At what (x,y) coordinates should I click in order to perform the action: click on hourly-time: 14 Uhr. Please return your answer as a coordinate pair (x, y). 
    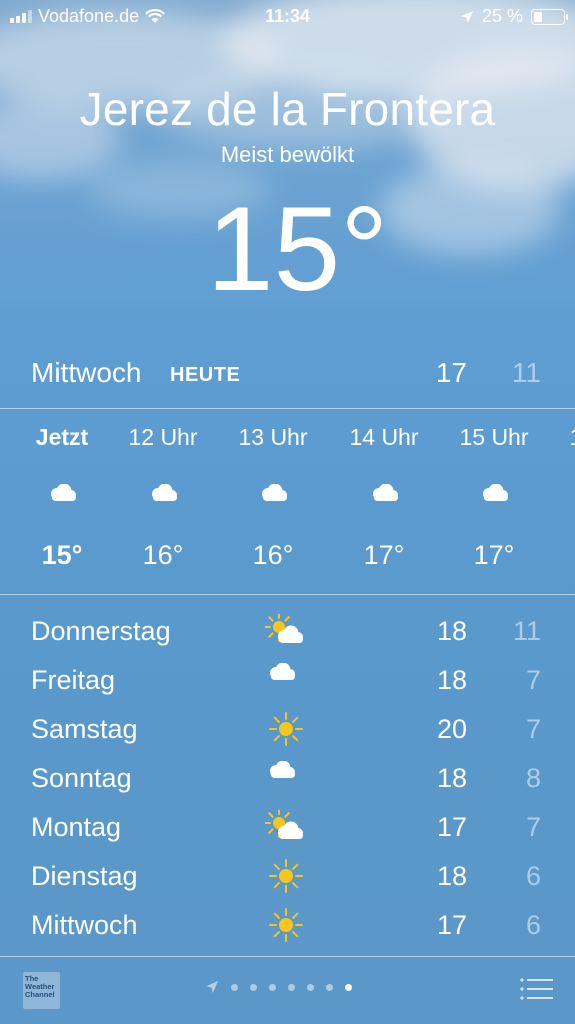
    Looking at the image, I should click on (384, 437).